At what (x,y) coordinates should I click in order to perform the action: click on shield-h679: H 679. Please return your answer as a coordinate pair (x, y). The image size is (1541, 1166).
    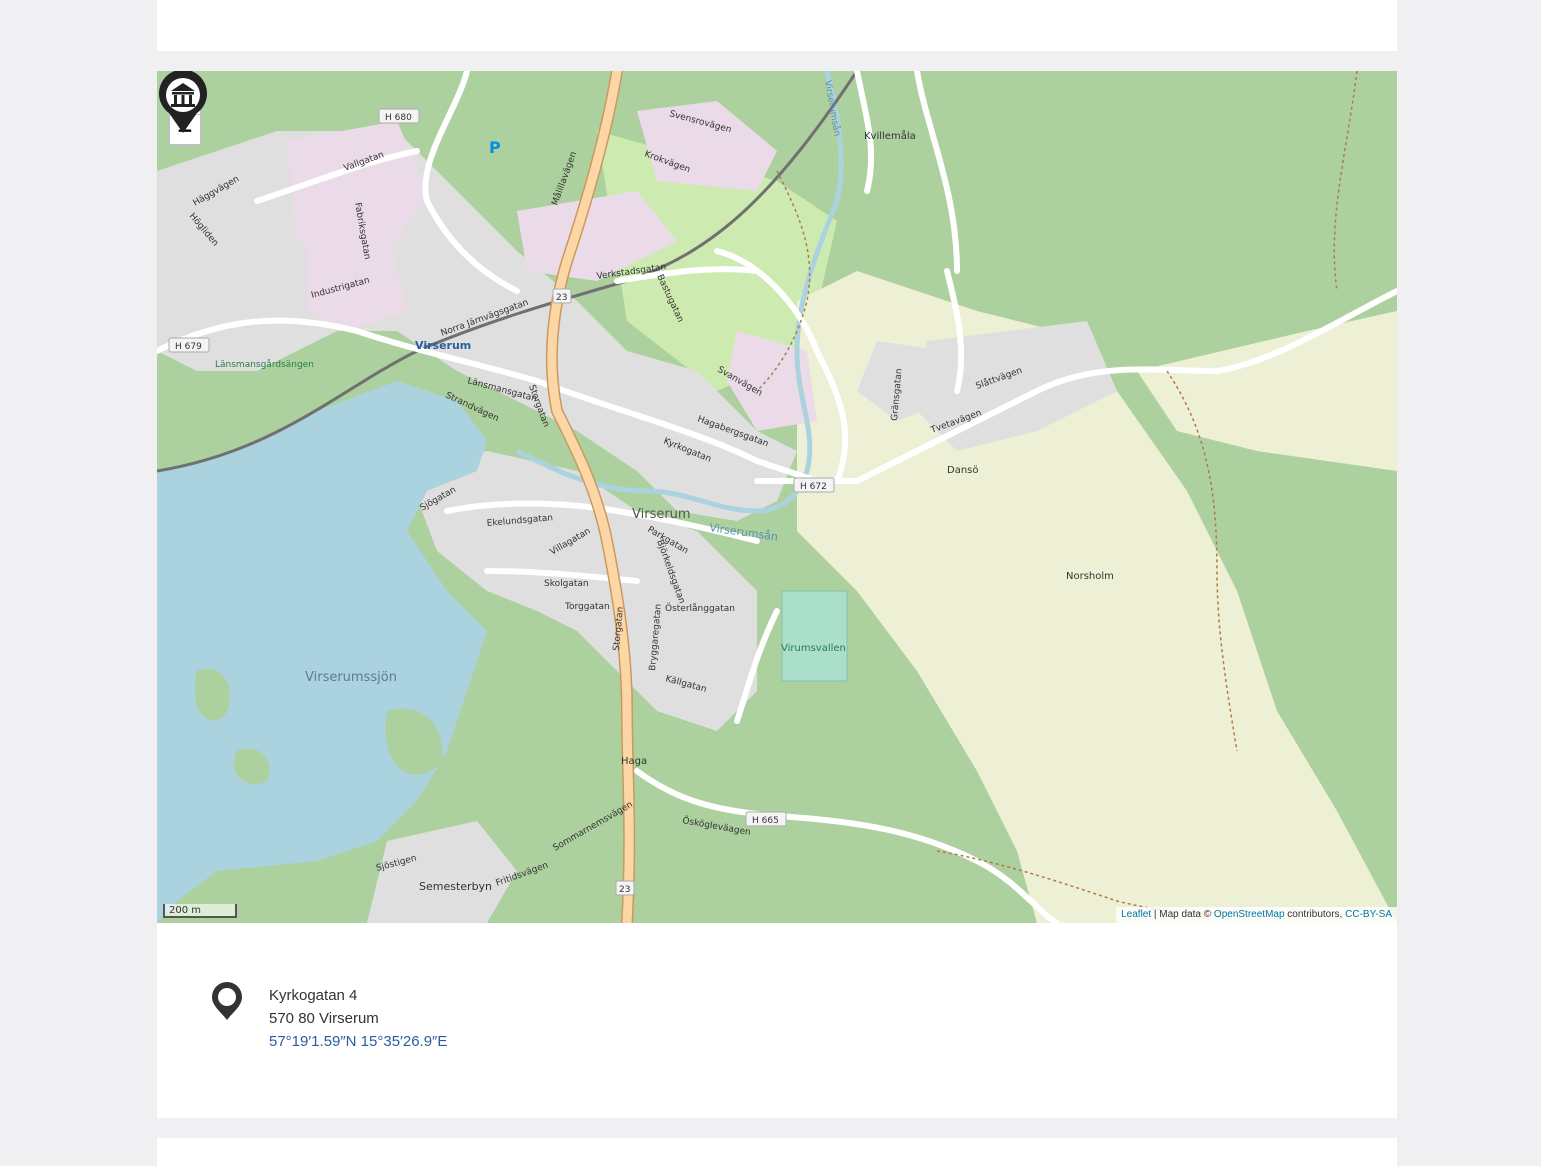
    Looking at the image, I should click on (189, 345).